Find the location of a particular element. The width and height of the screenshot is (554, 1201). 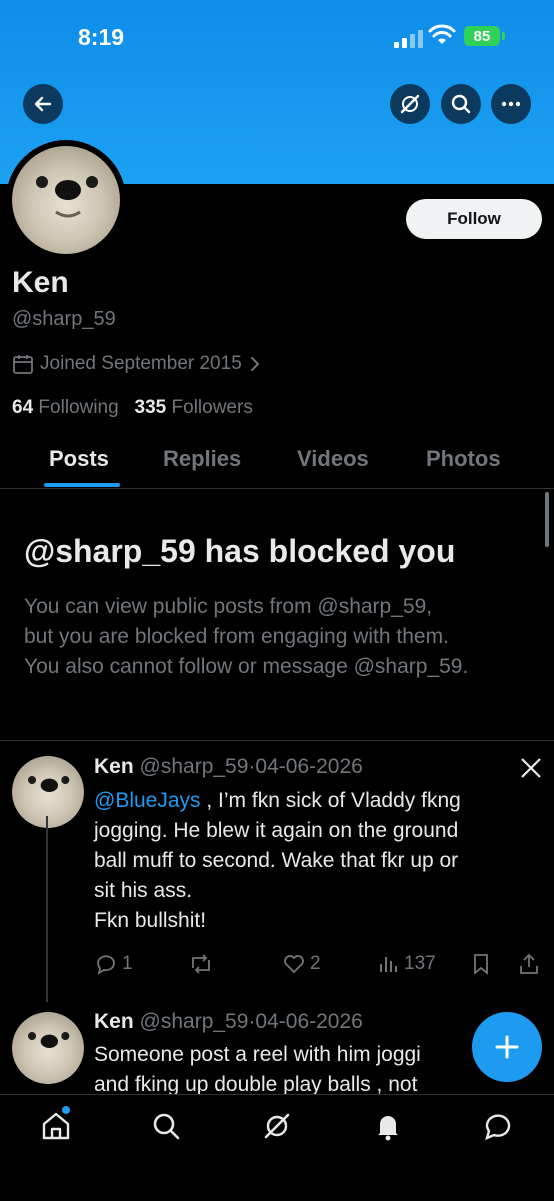

repost-icon is located at coordinates (201, 964).